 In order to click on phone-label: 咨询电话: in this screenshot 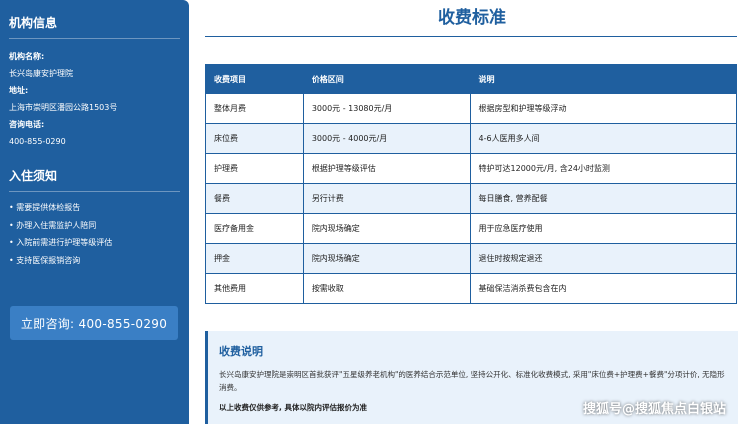, I will do `click(27, 124)`.